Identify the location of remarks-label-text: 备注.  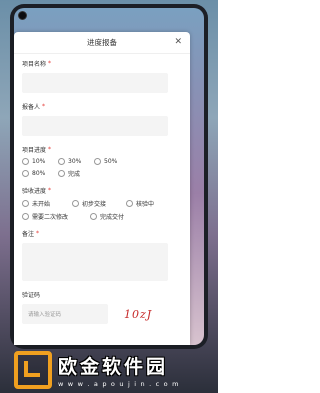
(28, 234).